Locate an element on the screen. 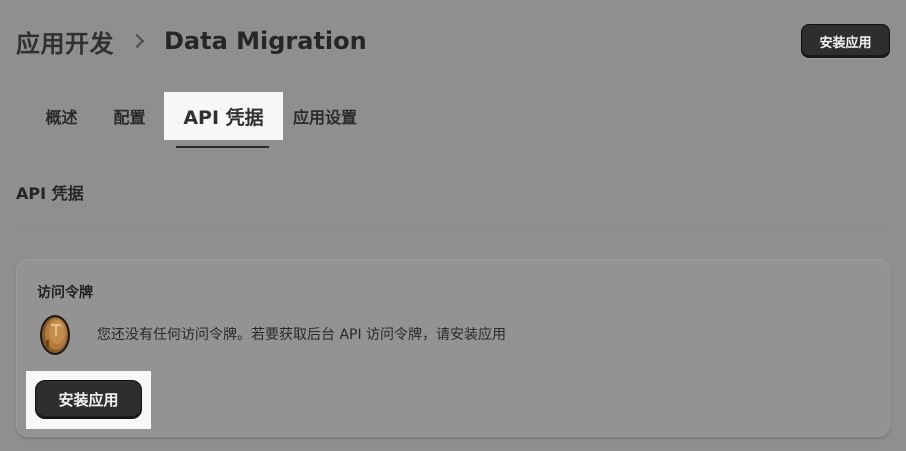  tab-api-credentials-label: API 凭据 is located at coordinates (223, 117).